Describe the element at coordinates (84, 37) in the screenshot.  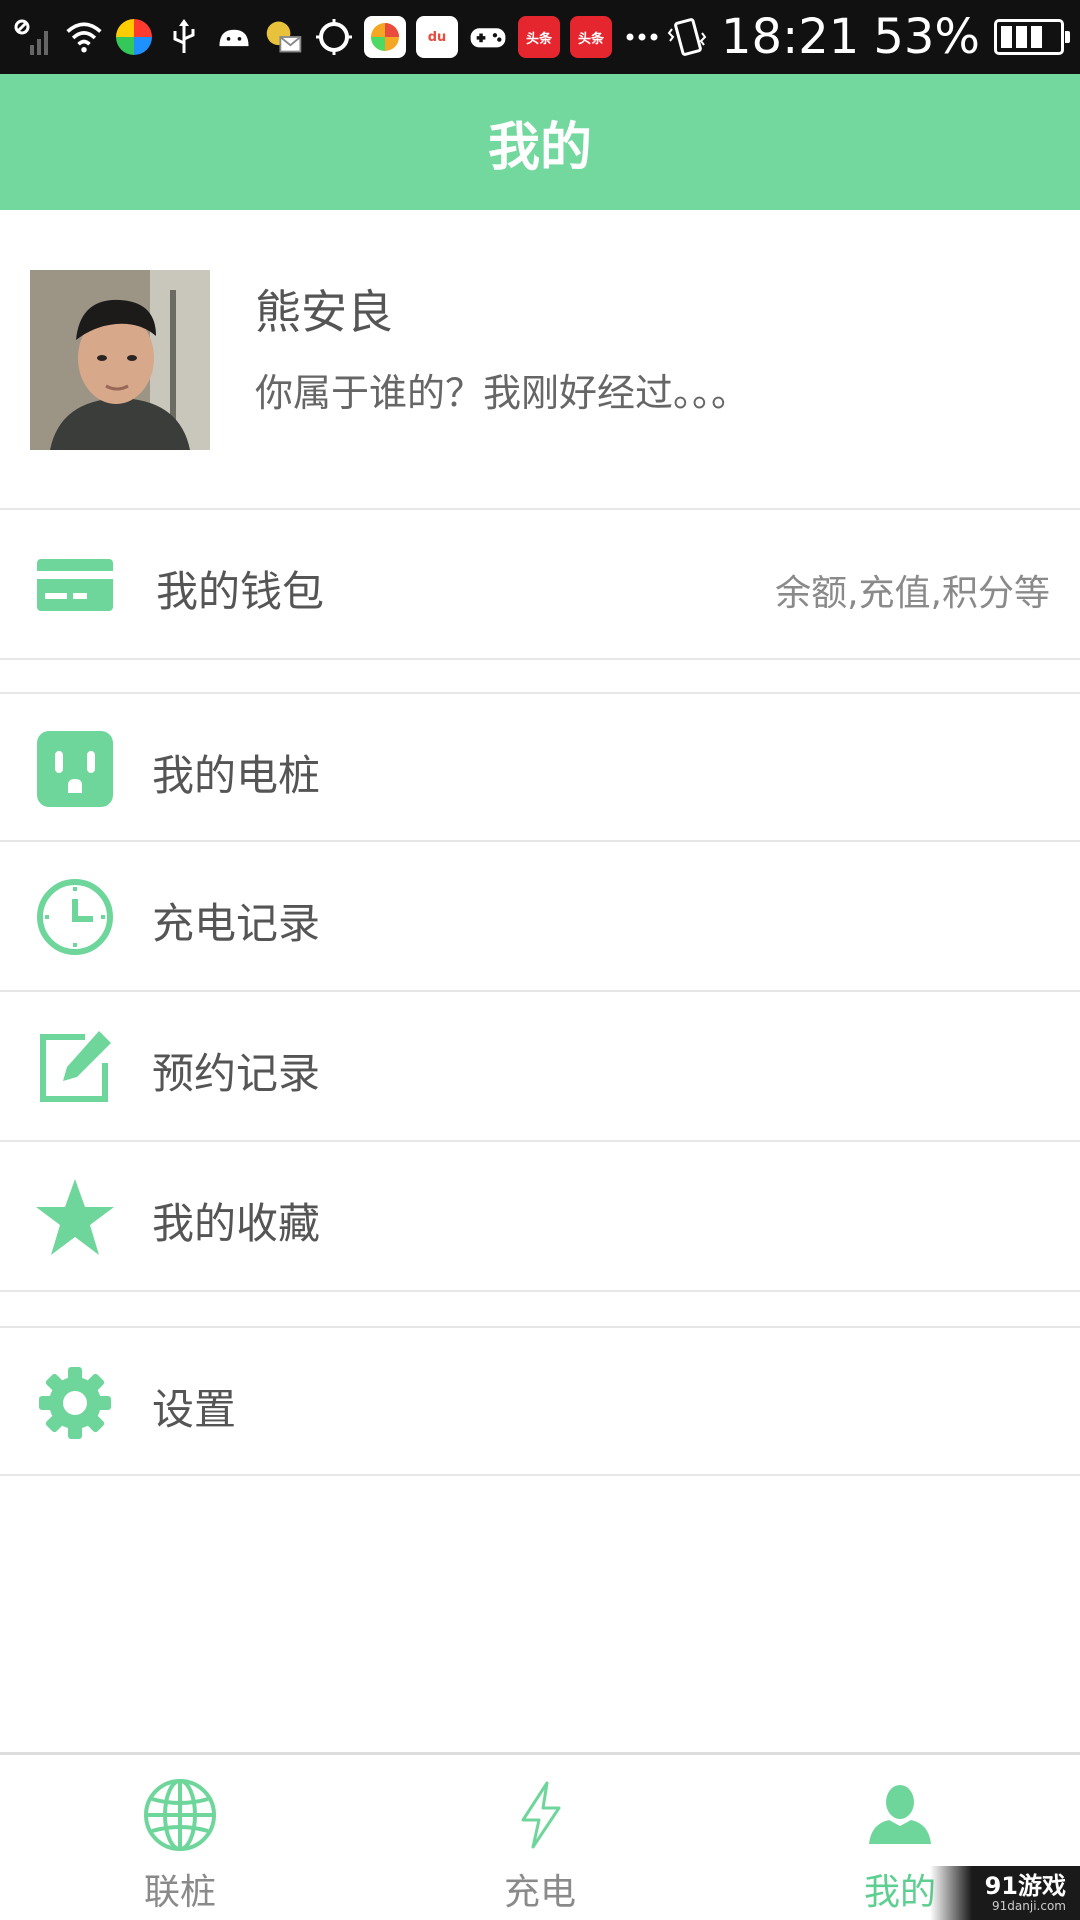
I see `wifi-icon` at that location.